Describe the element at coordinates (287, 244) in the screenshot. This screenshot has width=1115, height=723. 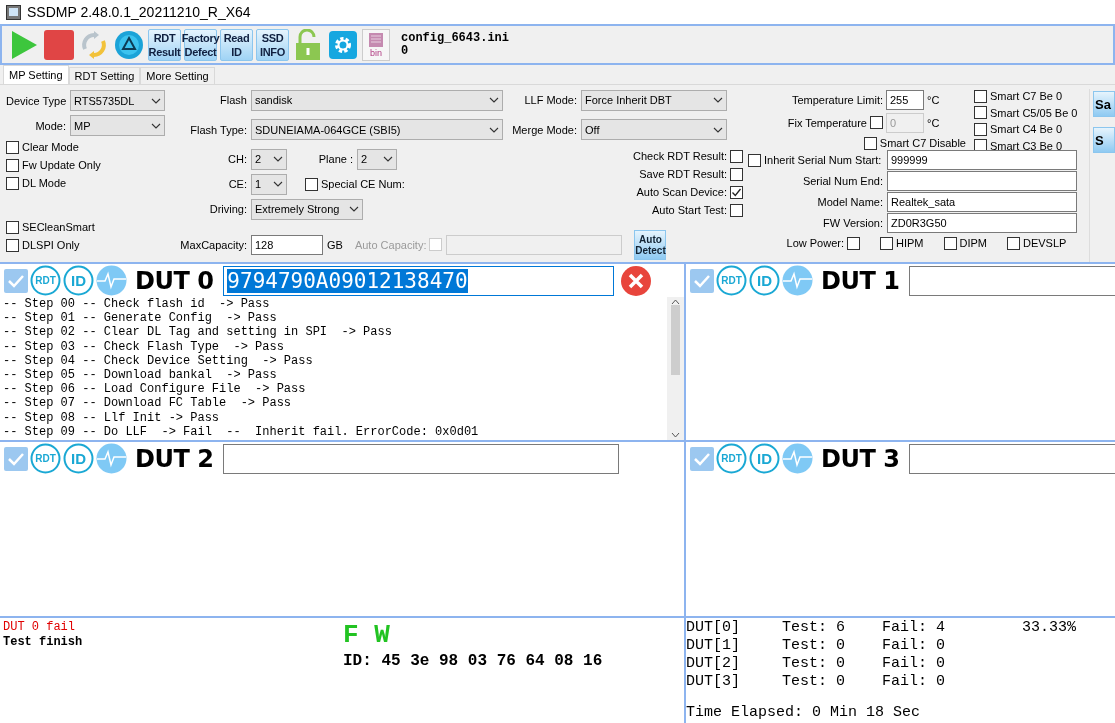
I see `capacity-field: 128` at that location.